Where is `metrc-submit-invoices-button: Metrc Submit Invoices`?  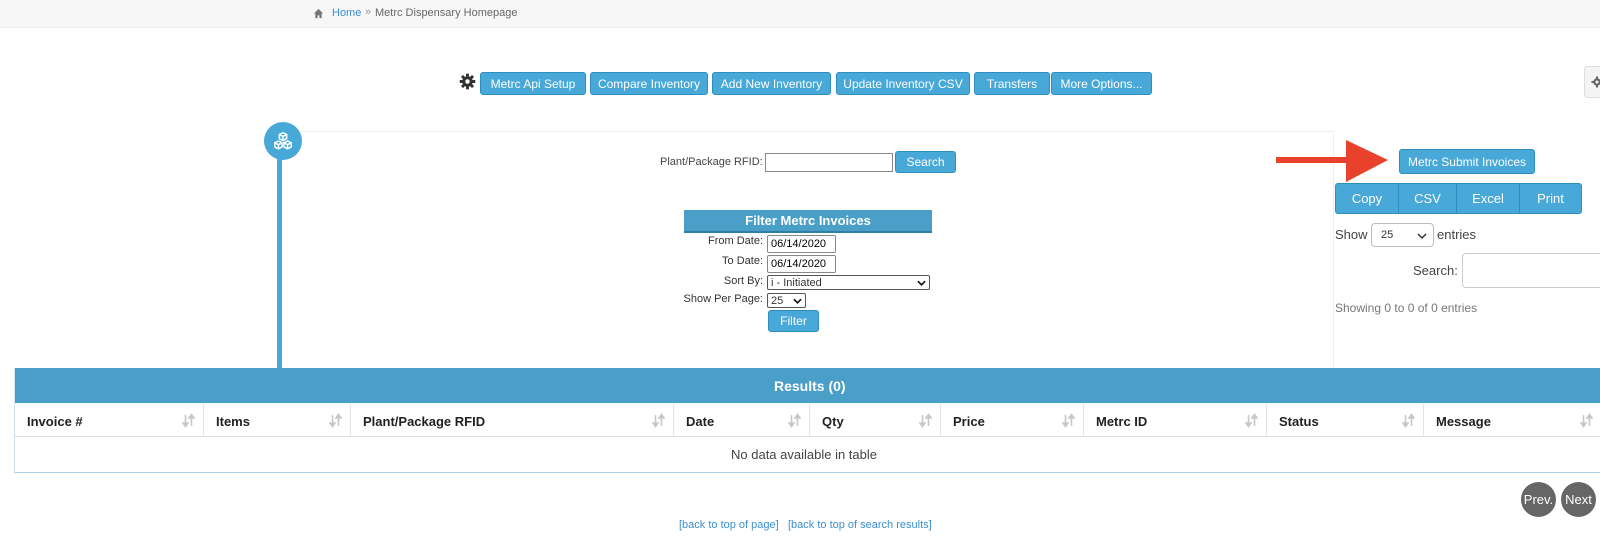
metrc-submit-invoices-button: Metrc Submit Invoices is located at coordinates (1467, 161).